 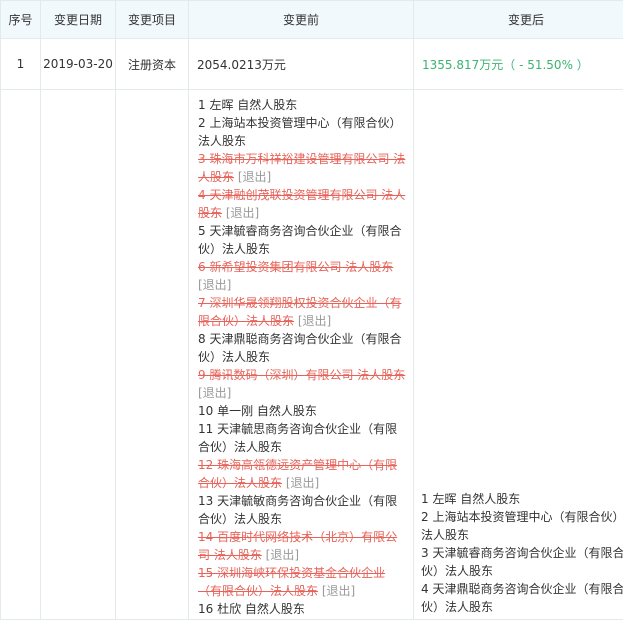 What do you see at coordinates (302, 276) in the screenshot?
I see `shareholder-removed-entry: 6 新希望投资集团有限公司 法人股东 [退出]` at bounding box center [302, 276].